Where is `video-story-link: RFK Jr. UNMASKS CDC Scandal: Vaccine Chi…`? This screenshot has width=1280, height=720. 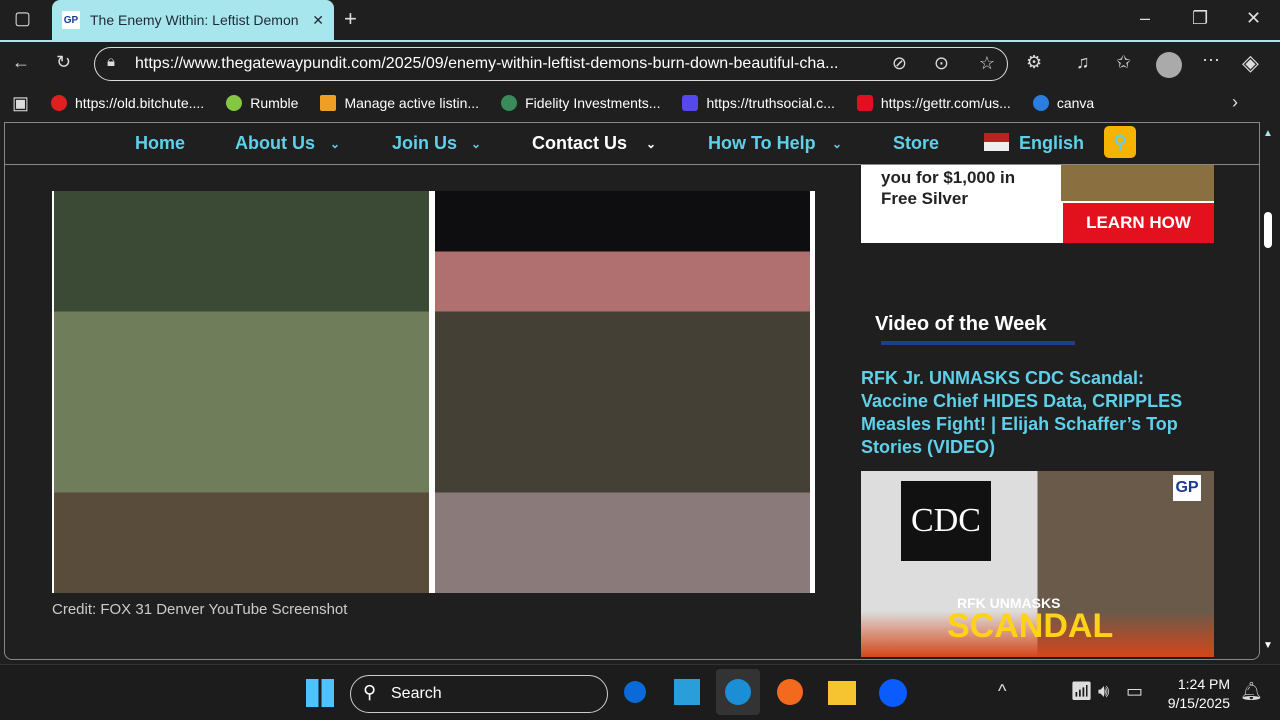 video-story-link: RFK Jr. UNMASKS CDC Scandal: Vaccine Chi… is located at coordinates (1031, 413).